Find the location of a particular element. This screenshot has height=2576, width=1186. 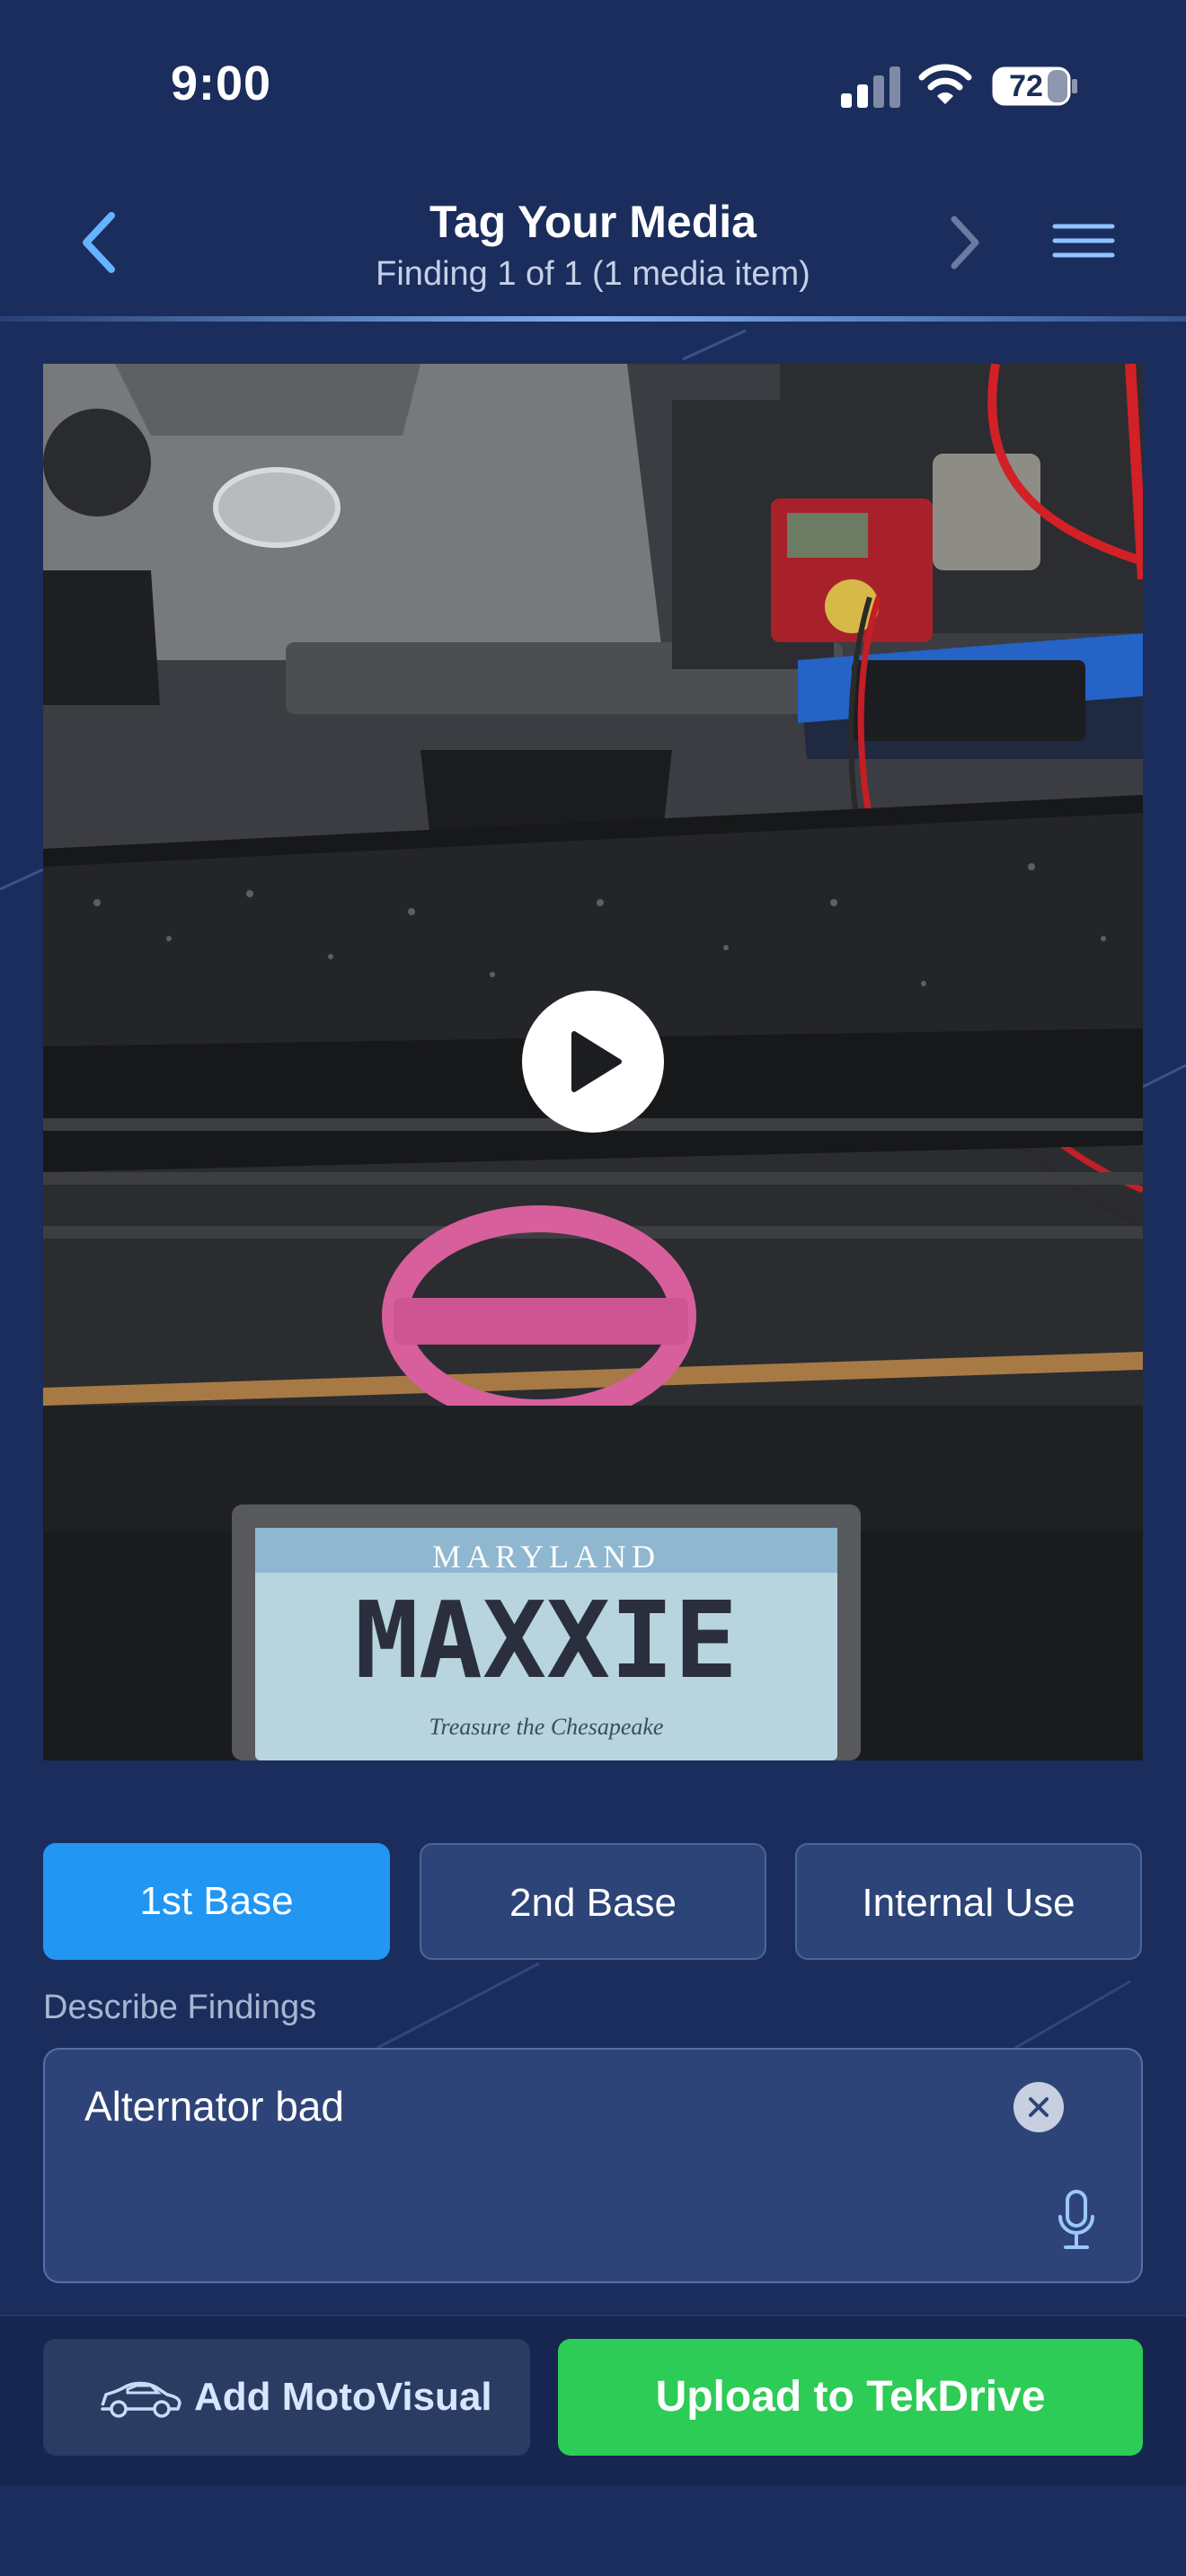

findings-value: Alternator bad is located at coordinates (214, 2106).